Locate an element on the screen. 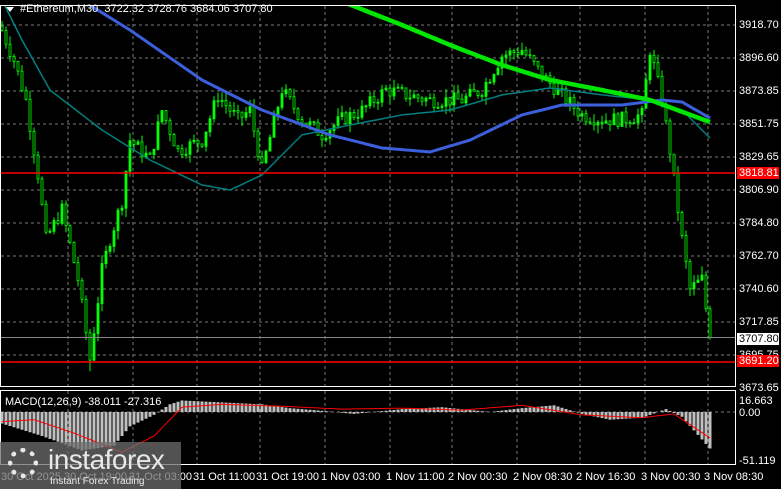 This screenshot has height=489, width=781. price-scale-label: 3918.70 is located at coordinates (759, 25).